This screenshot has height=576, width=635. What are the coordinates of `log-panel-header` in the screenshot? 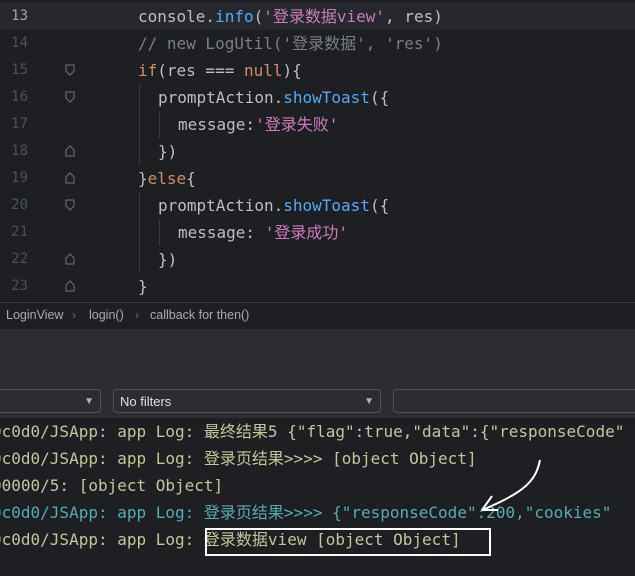 It's located at (317, 356).